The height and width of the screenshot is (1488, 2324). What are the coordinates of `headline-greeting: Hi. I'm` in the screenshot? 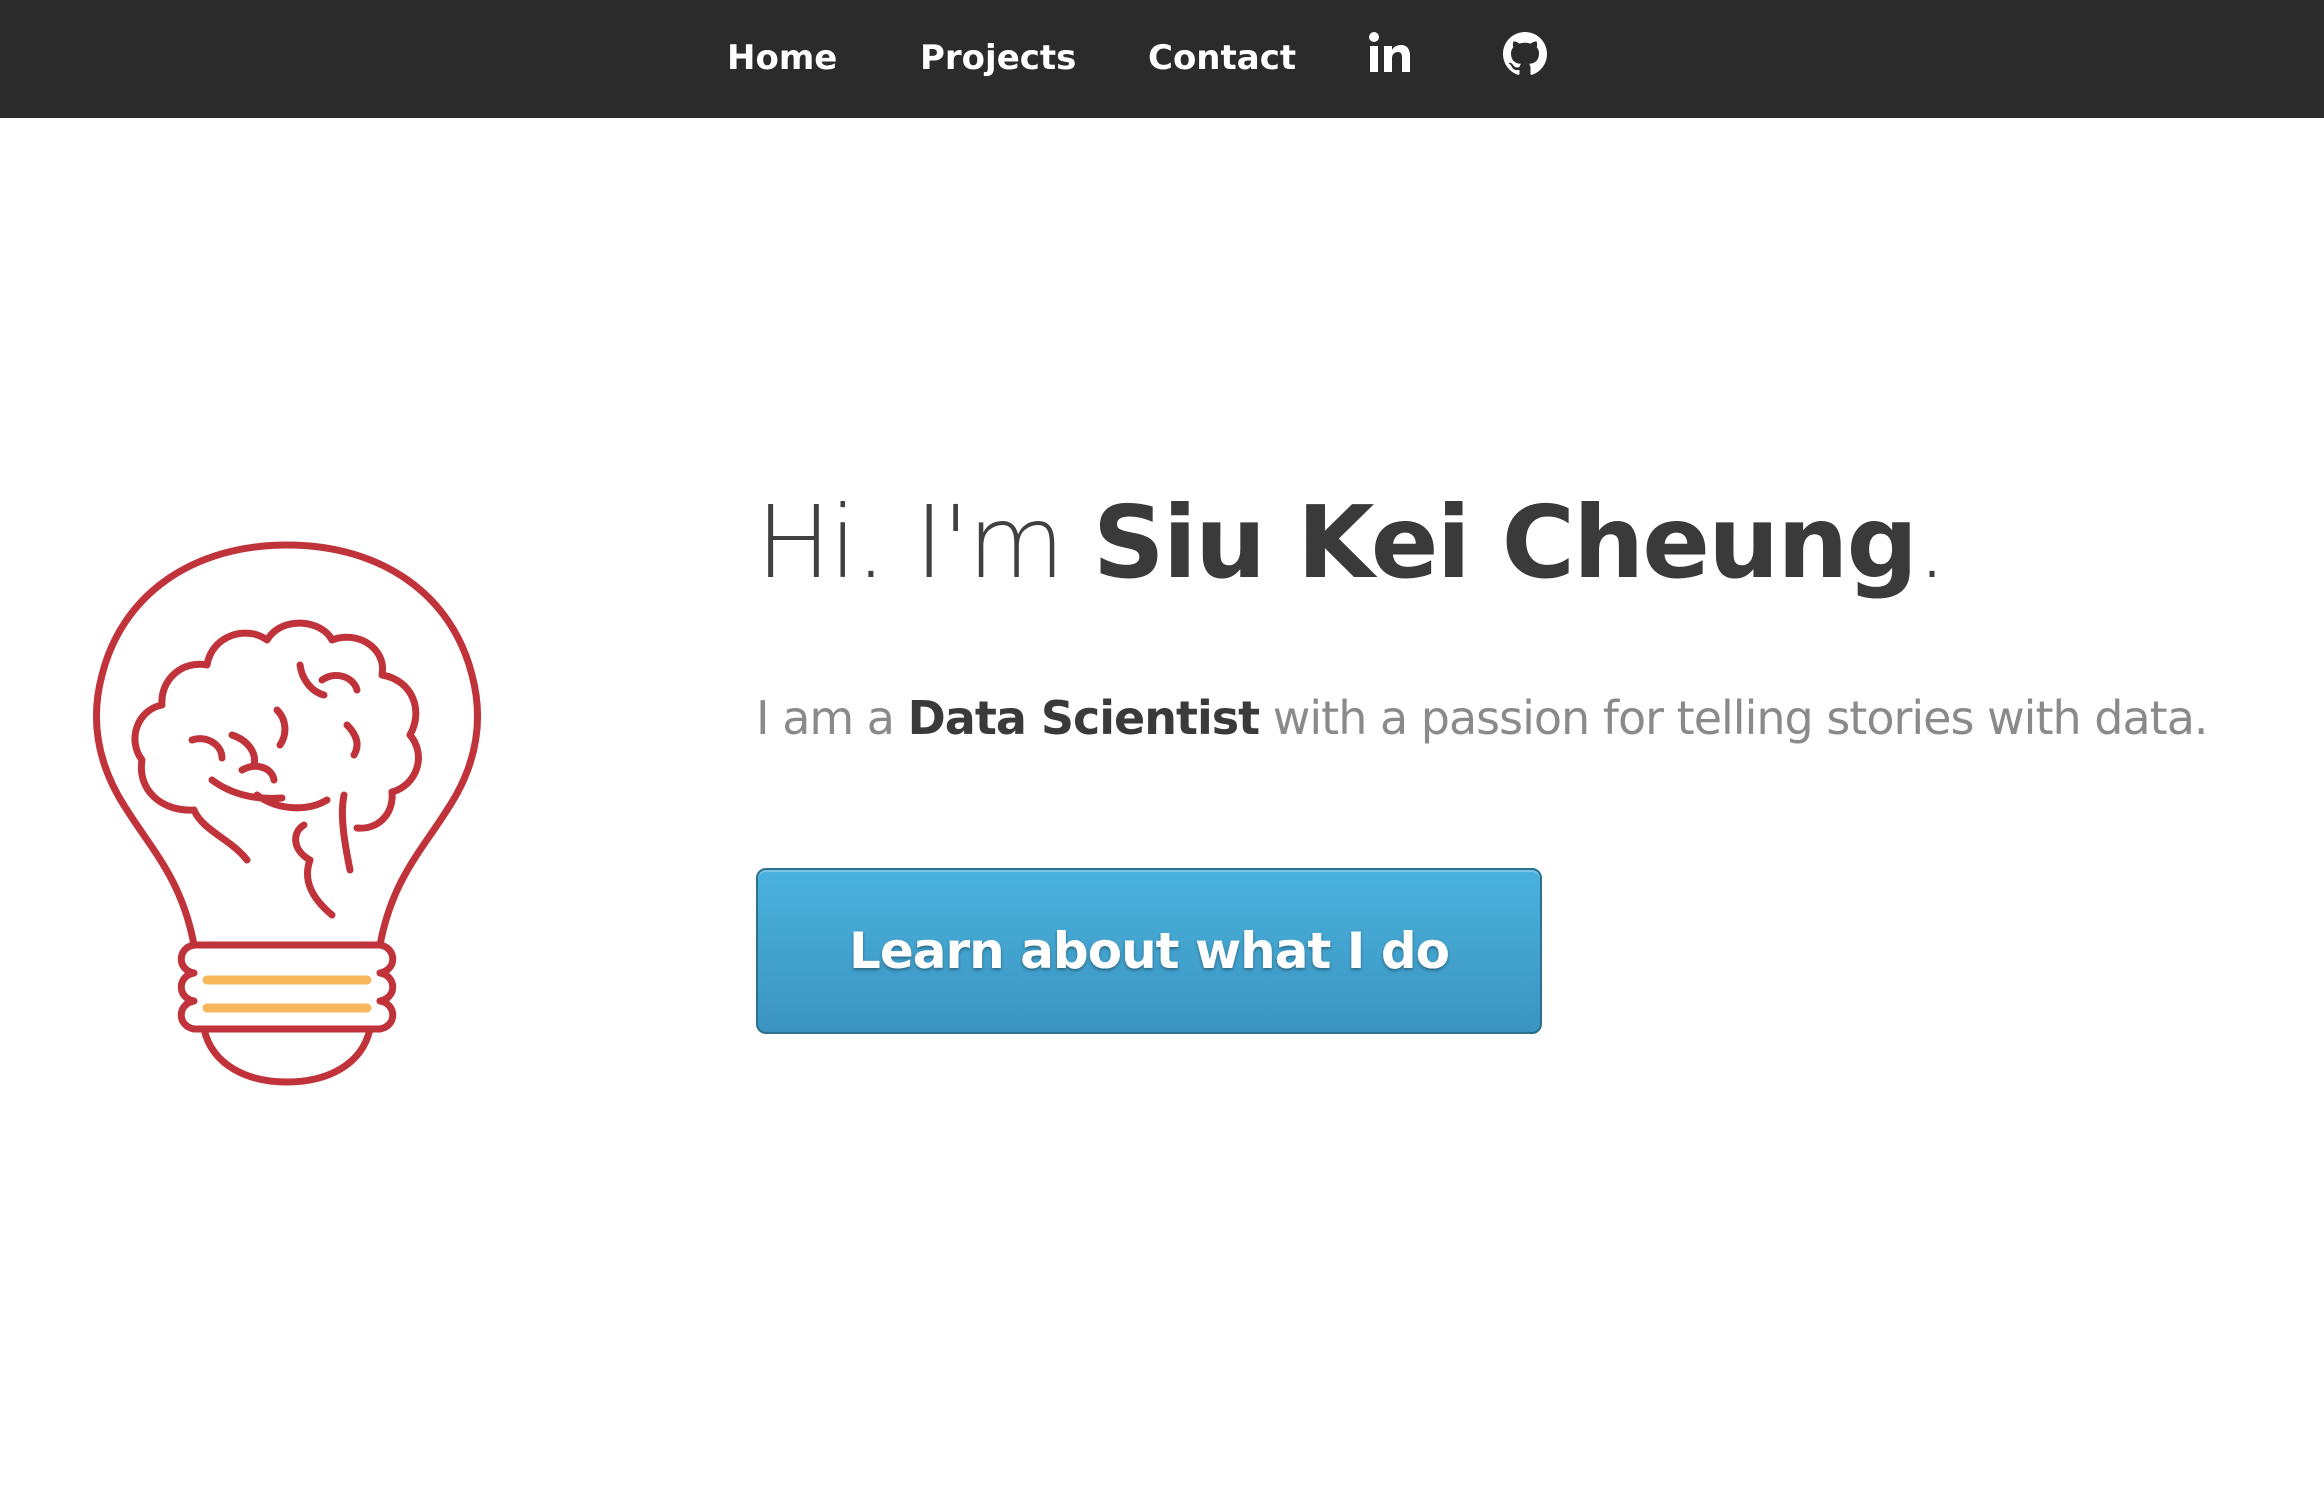 It's located at (924, 542).